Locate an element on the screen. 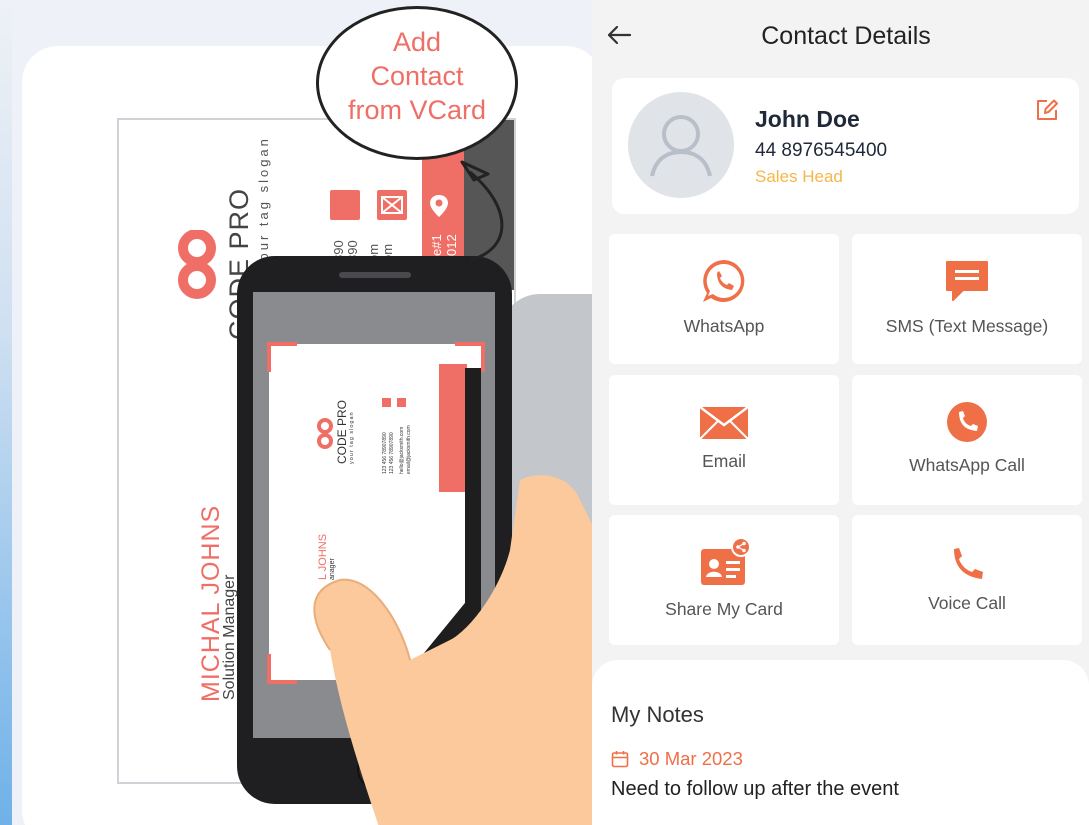 The width and height of the screenshot is (1089, 825). contact-role: Sales Head is located at coordinates (799, 176).